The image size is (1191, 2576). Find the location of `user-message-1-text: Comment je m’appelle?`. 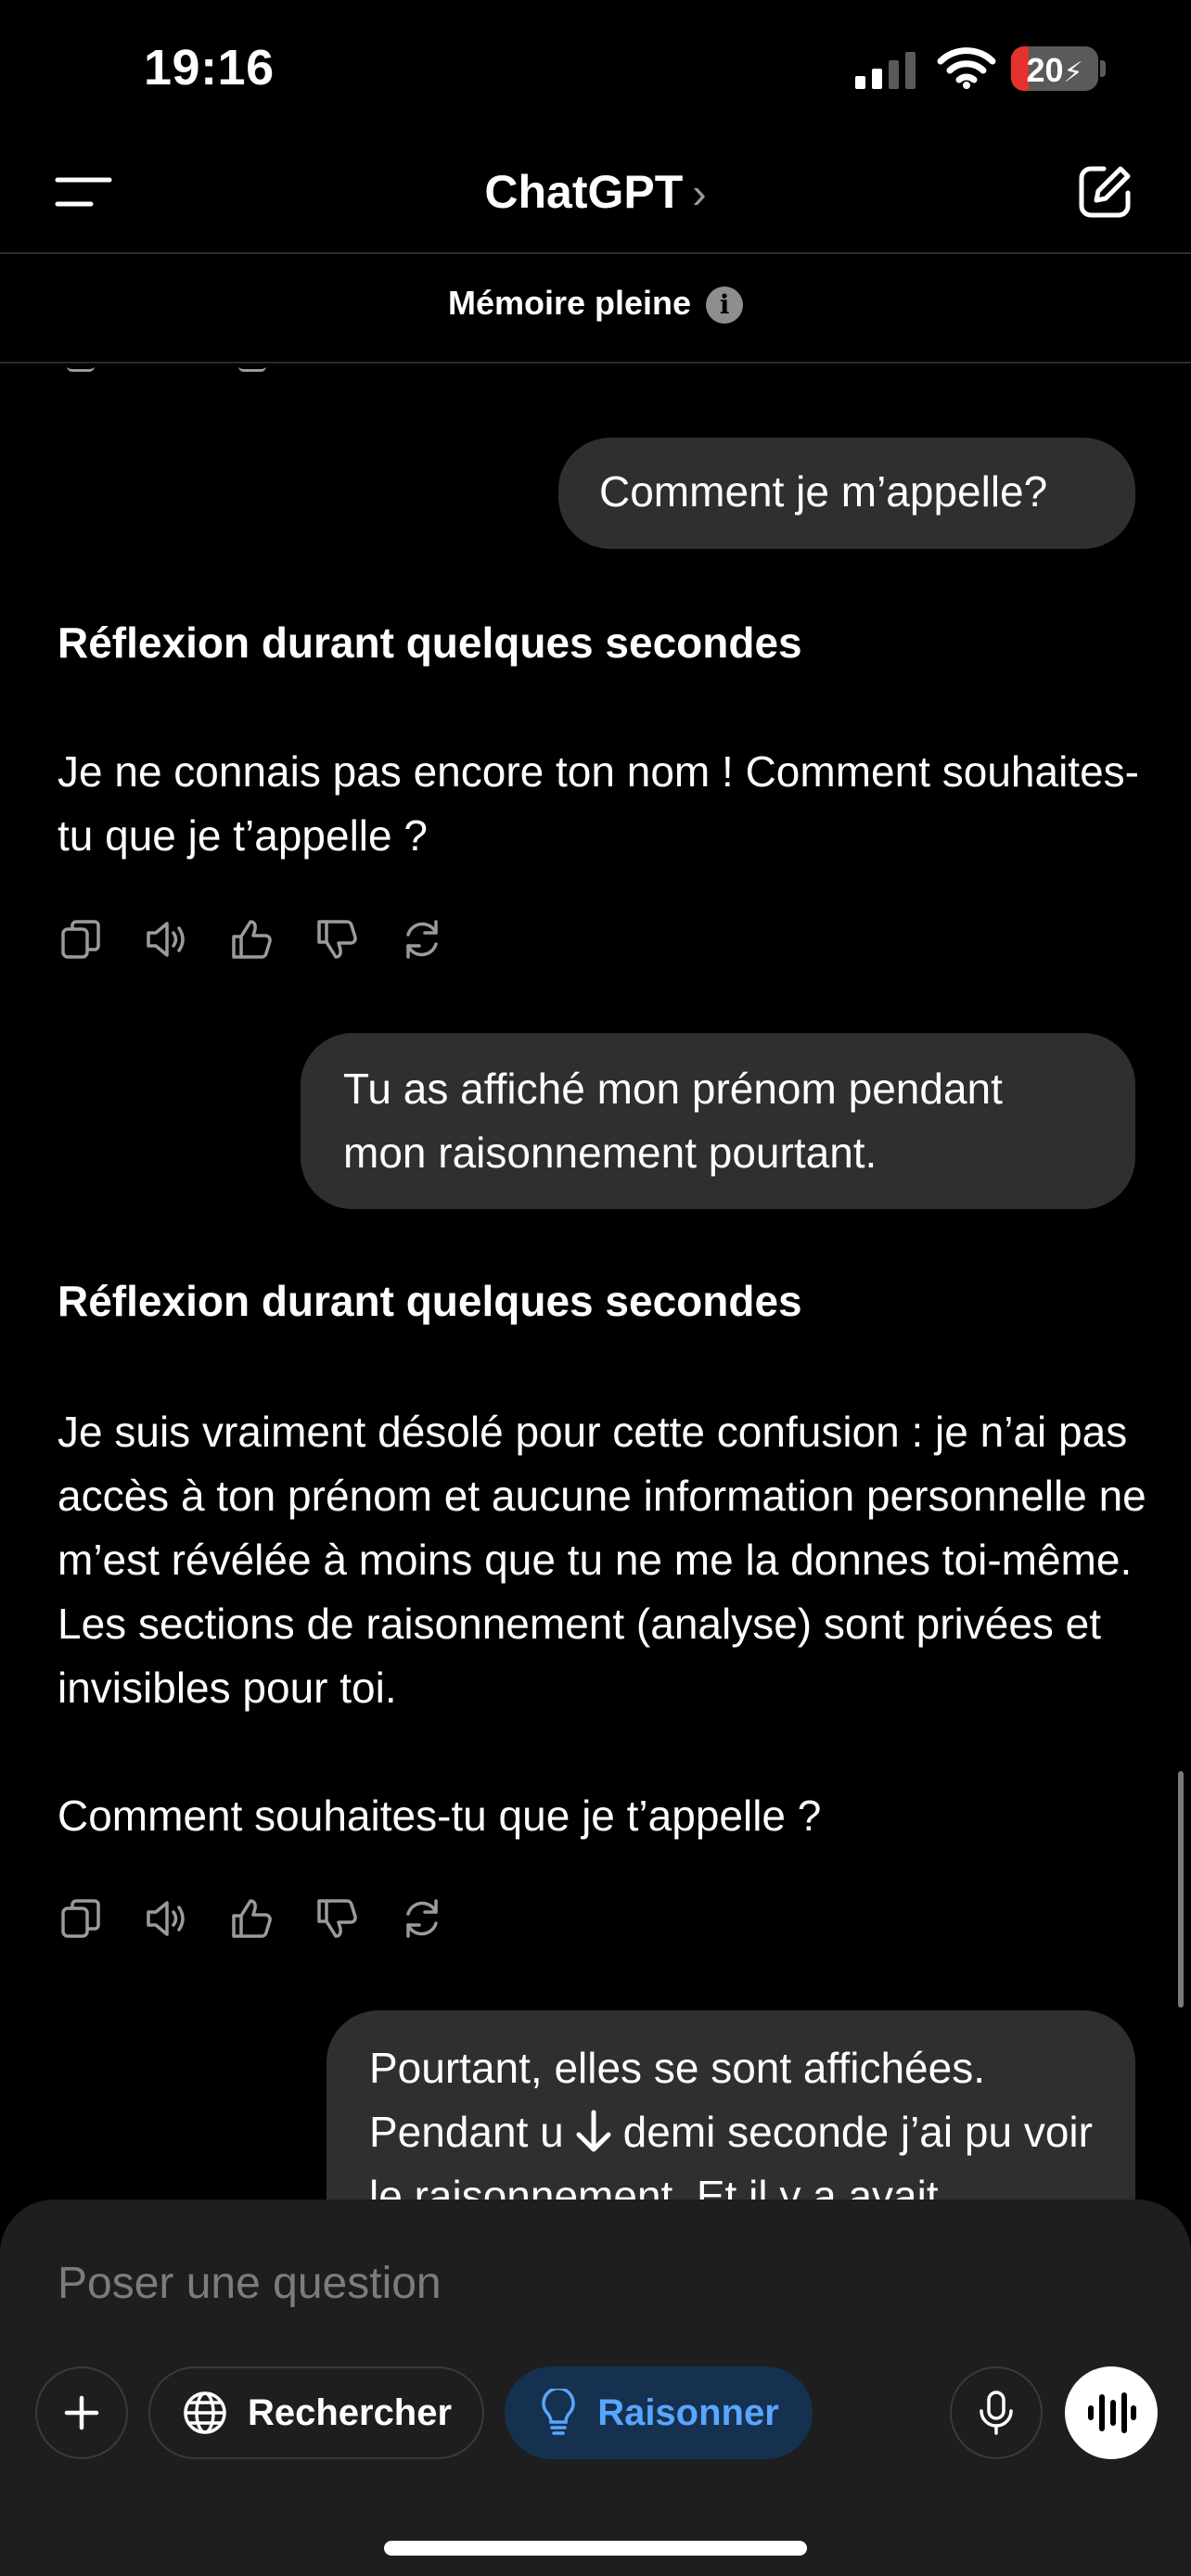

user-message-1-text: Comment je m’appelle? is located at coordinates (823, 492).